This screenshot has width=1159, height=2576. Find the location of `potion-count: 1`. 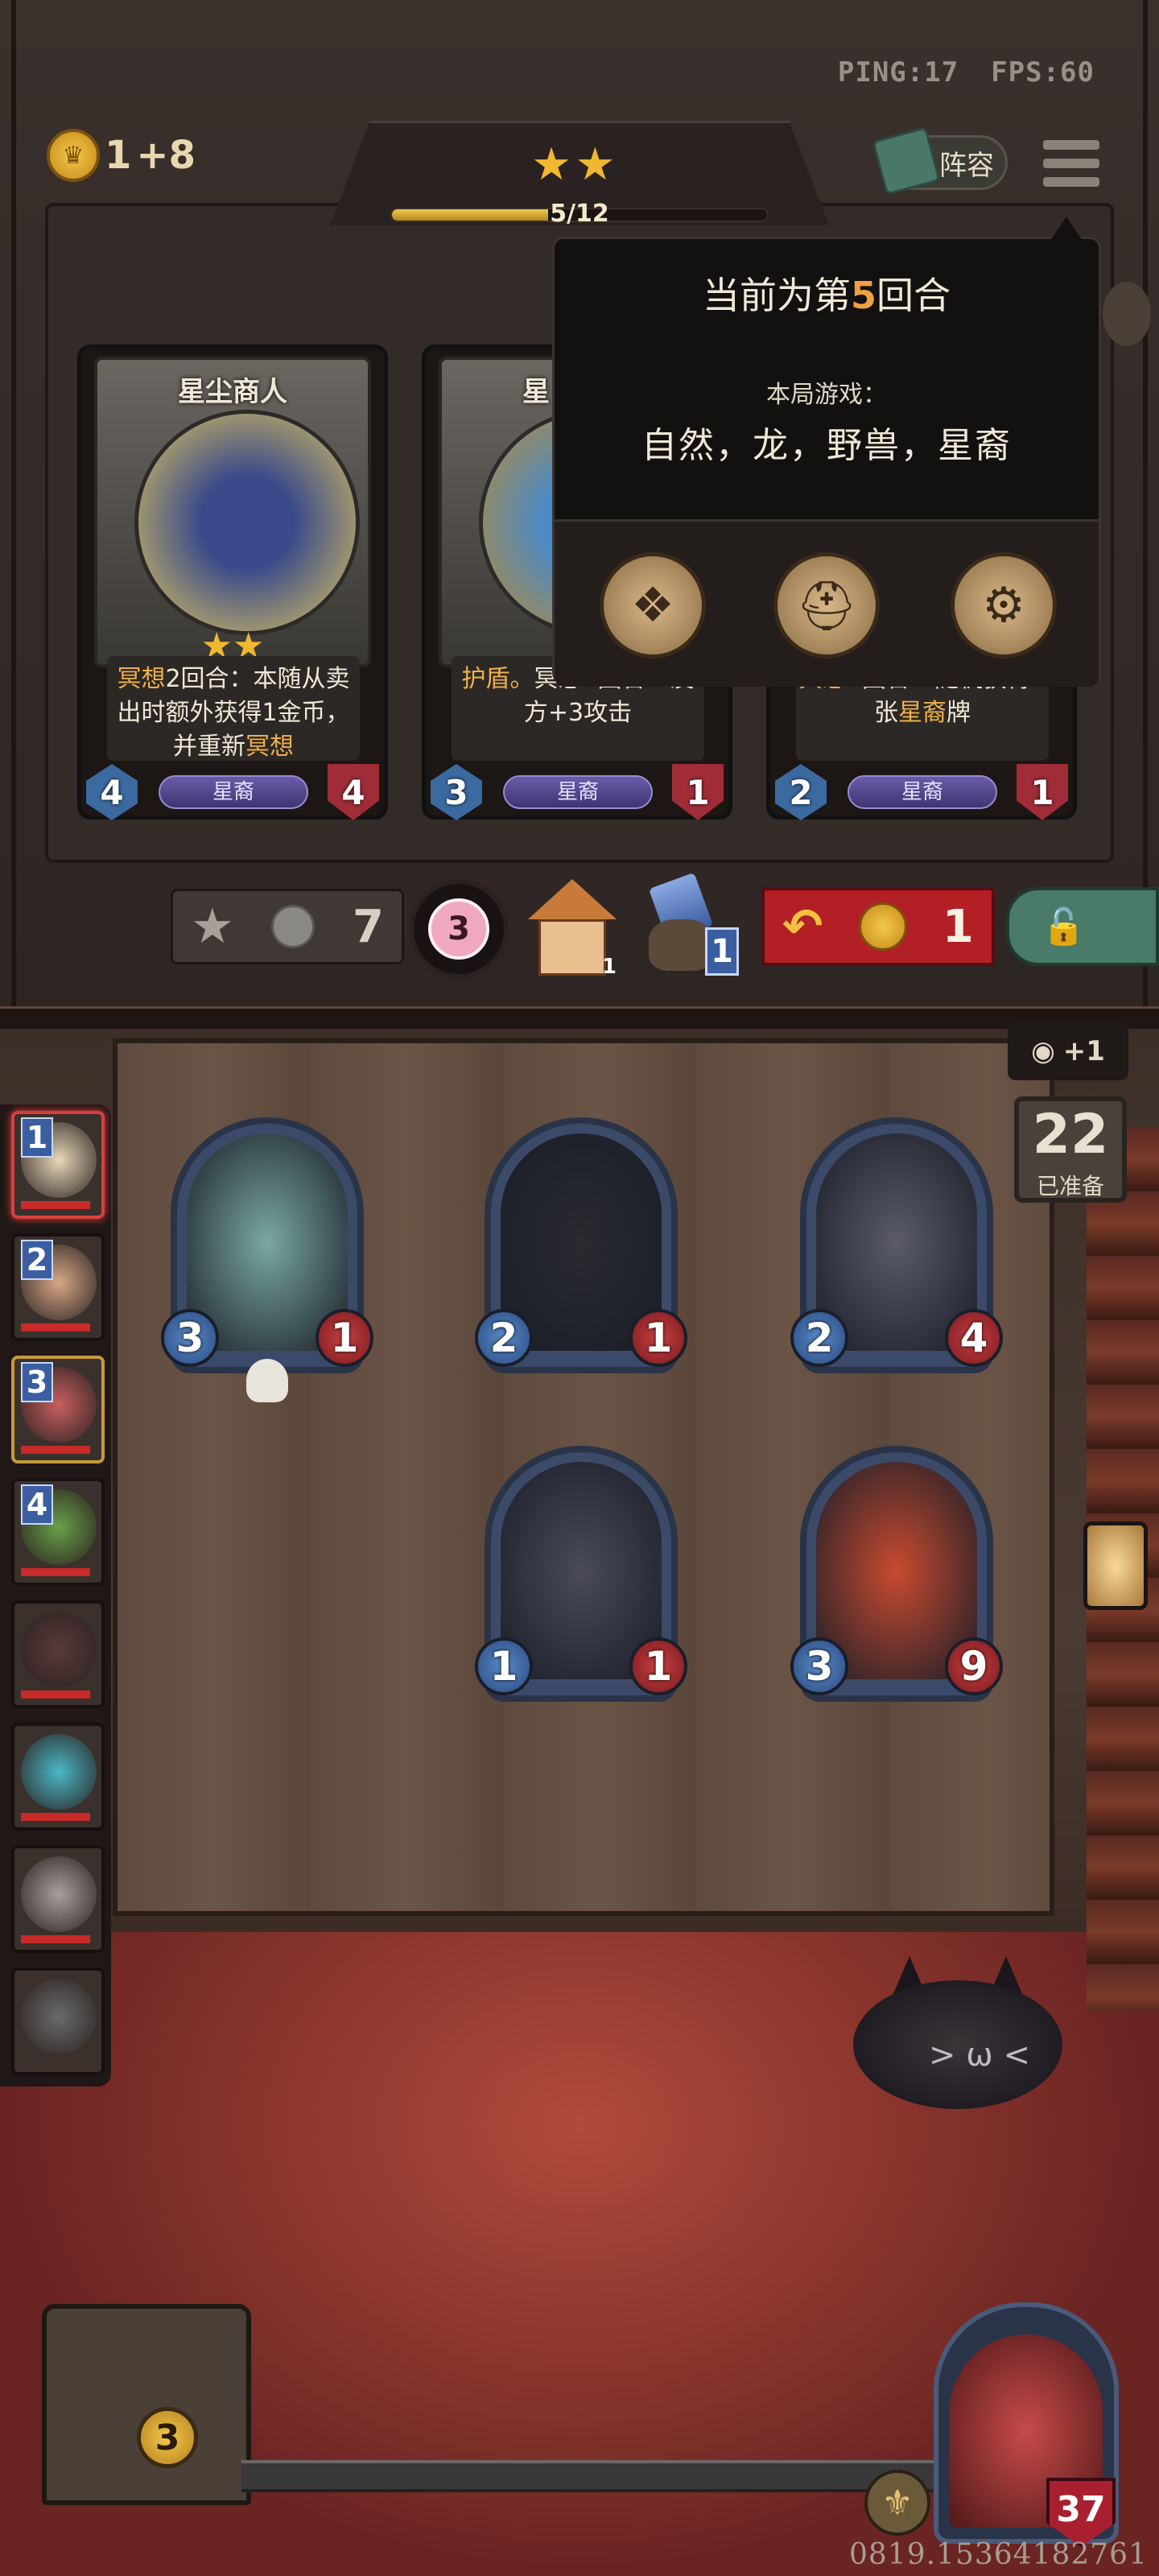

potion-count: 1 is located at coordinates (722, 951).